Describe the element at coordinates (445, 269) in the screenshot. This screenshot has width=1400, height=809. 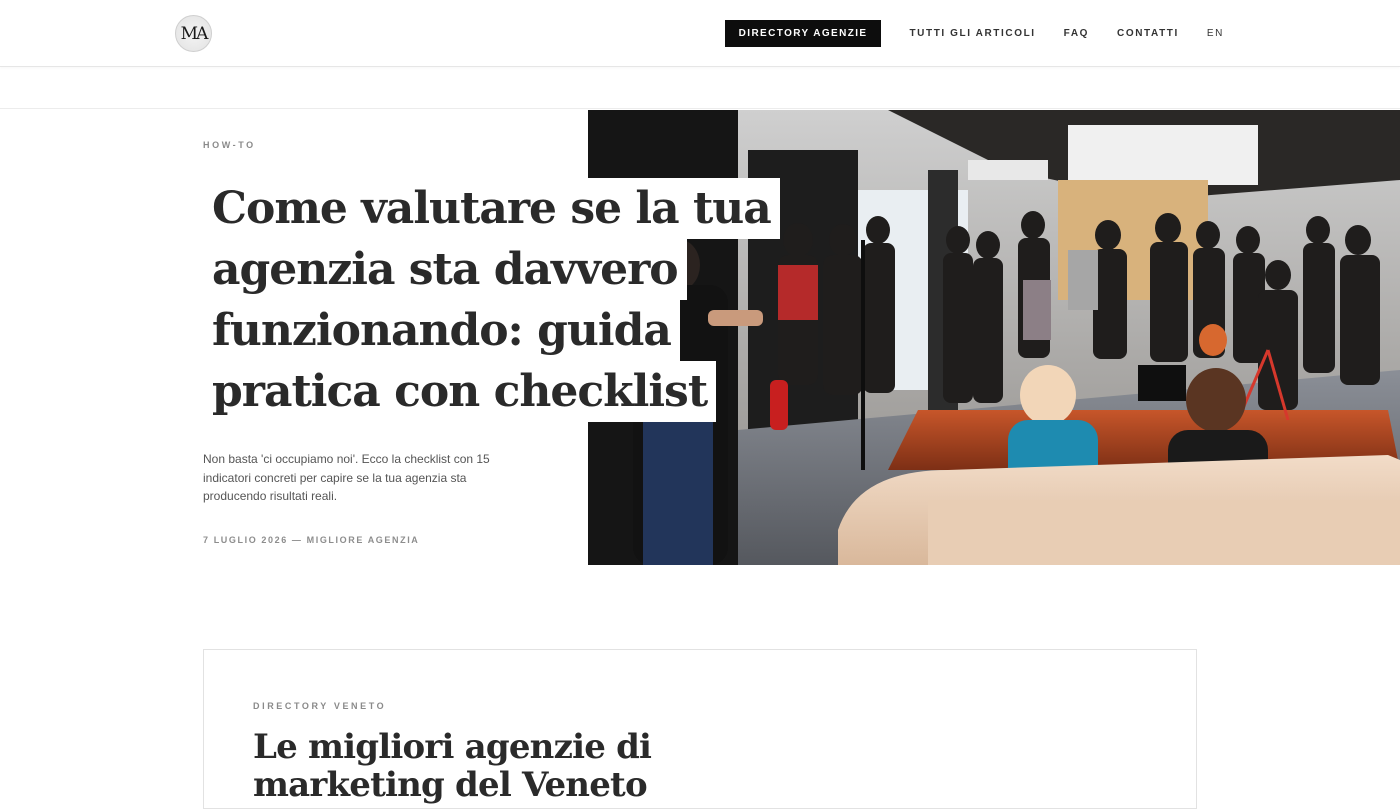
I see `title-line-2: agenzia sta davvero` at that location.